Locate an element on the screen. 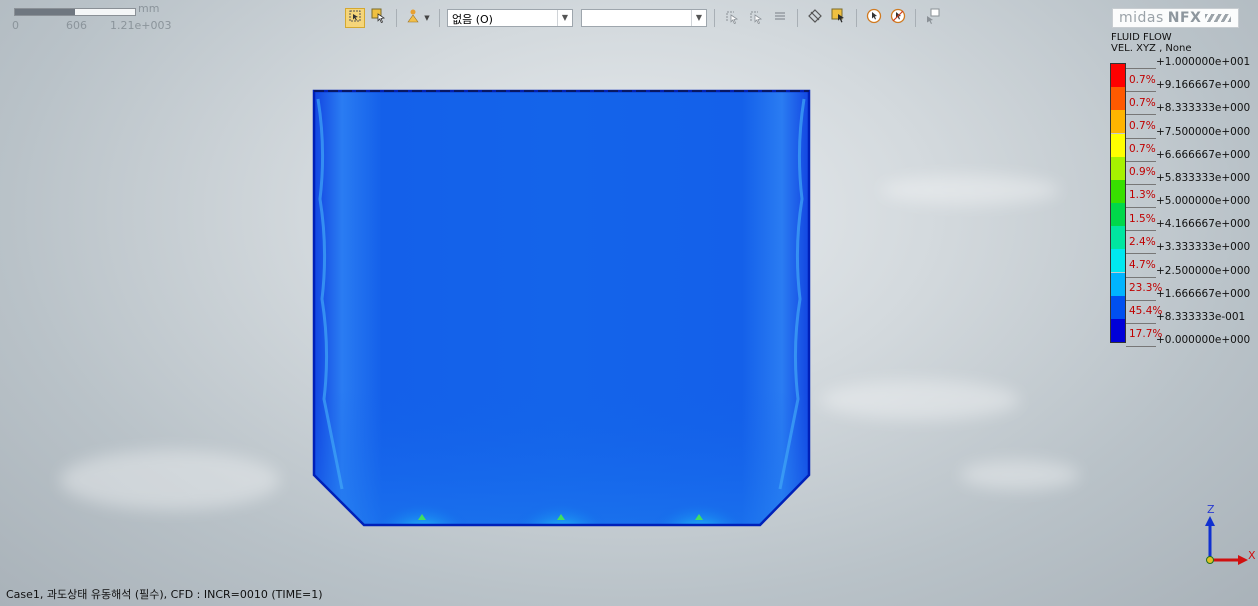  logo-brand: NFX is located at coordinates (1184, 18).